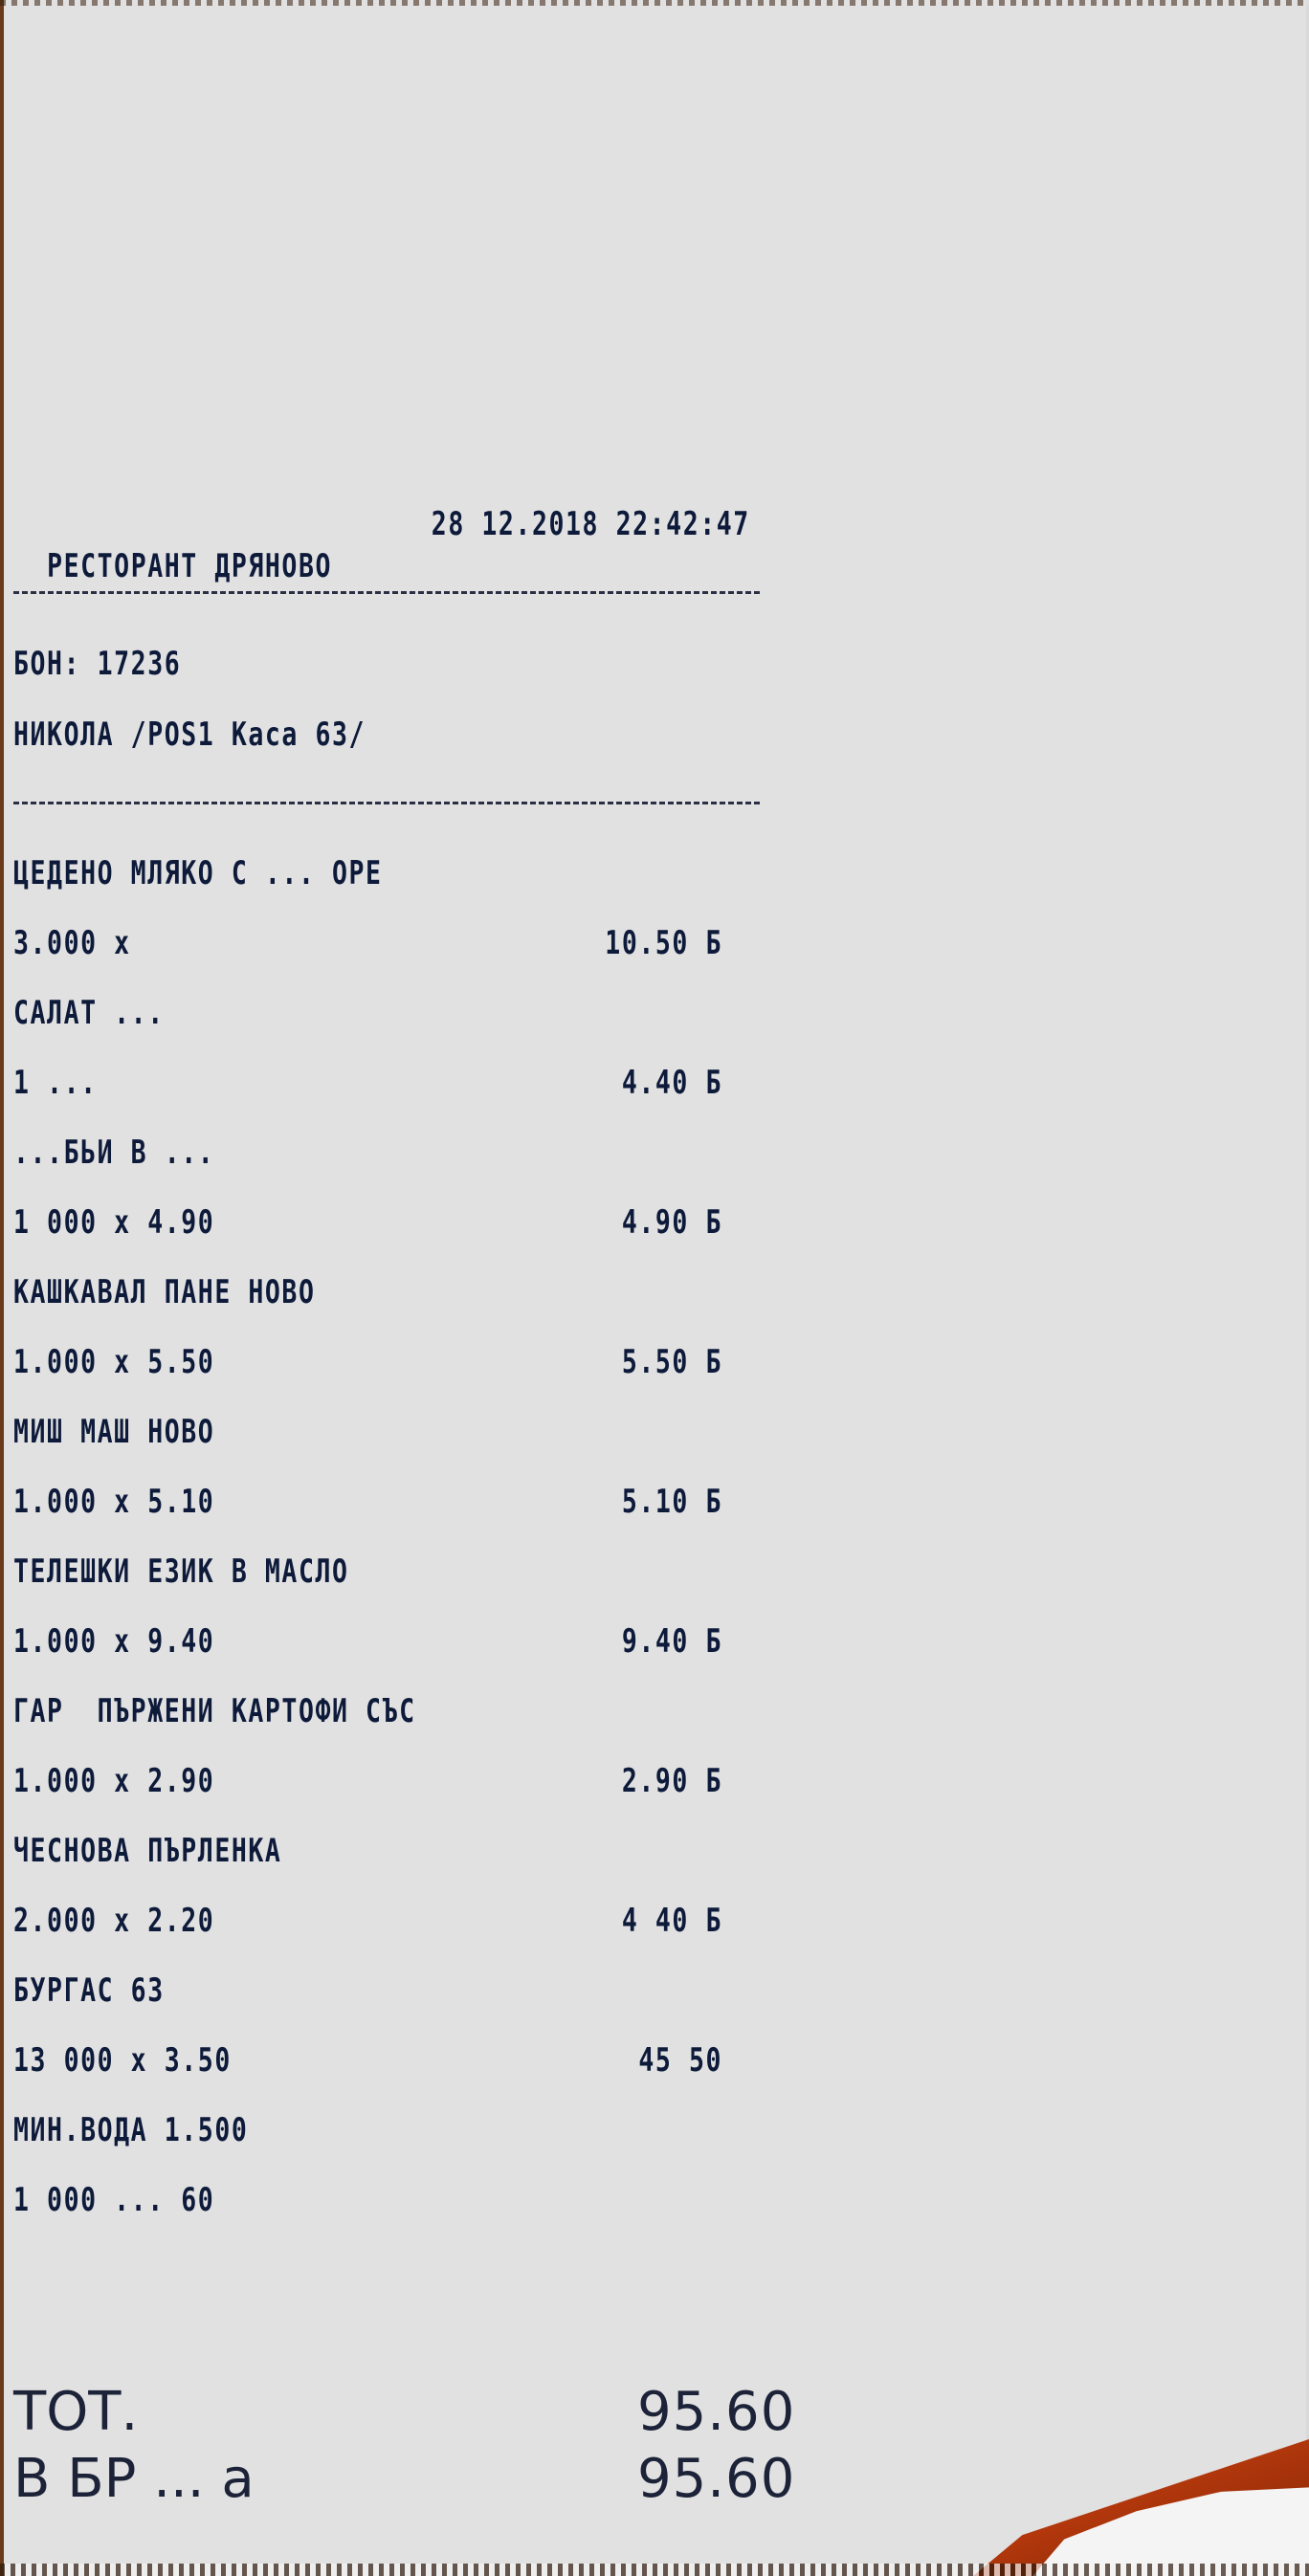 The image size is (1309, 2576). Describe the element at coordinates (671, 1083) in the screenshot. I see `item-amount: 4.40 Б` at that location.